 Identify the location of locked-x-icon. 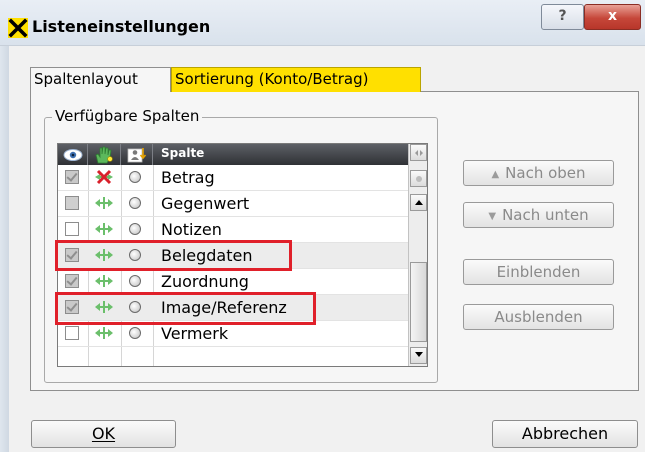
(104, 177).